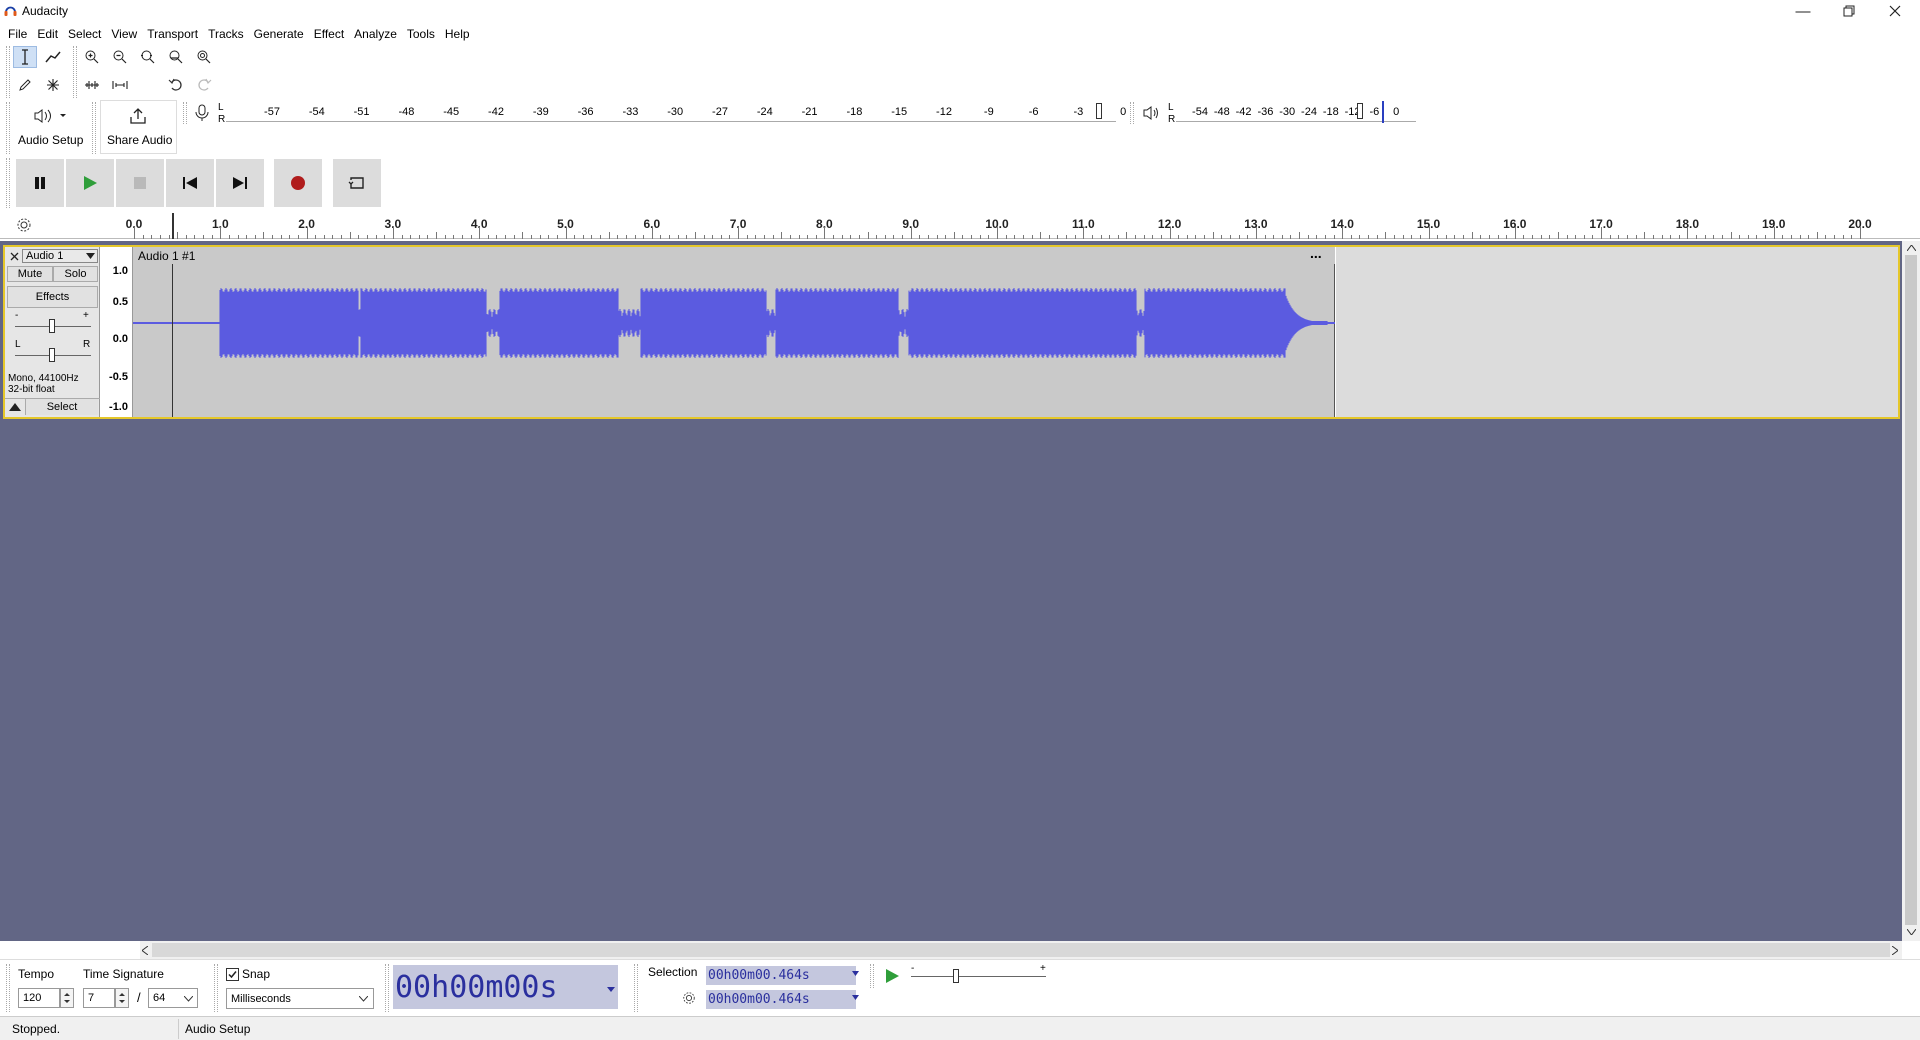 The width and height of the screenshot is (1920, 1040). I want to click on snap-grip, so click(216, 988).